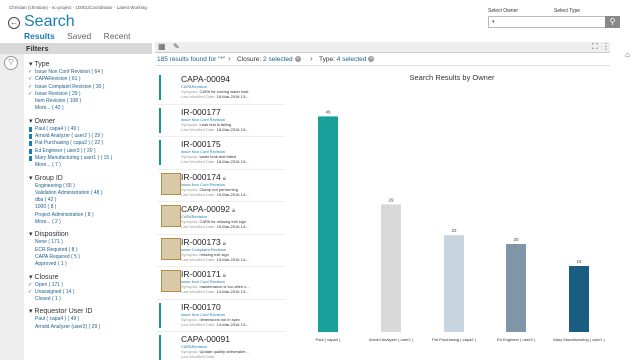  Describe the element at coordinates (88, 151) in the screenshot. I see `filter-item: Ed Engineer ( user3 ) ( 20 )` at that location.